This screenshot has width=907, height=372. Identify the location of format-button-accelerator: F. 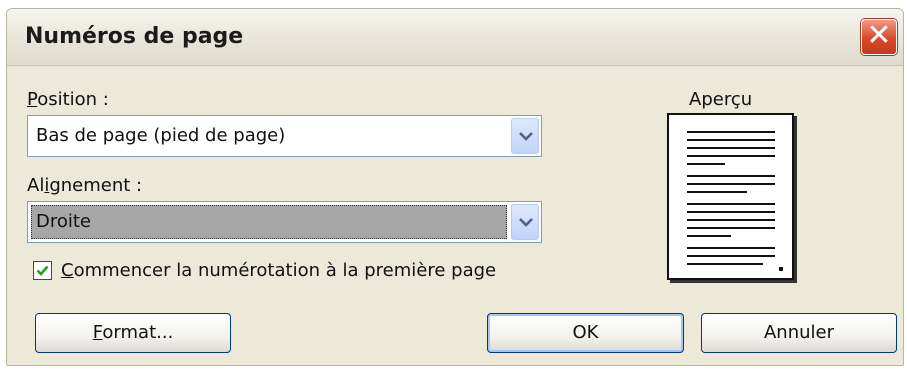
(97, 332).